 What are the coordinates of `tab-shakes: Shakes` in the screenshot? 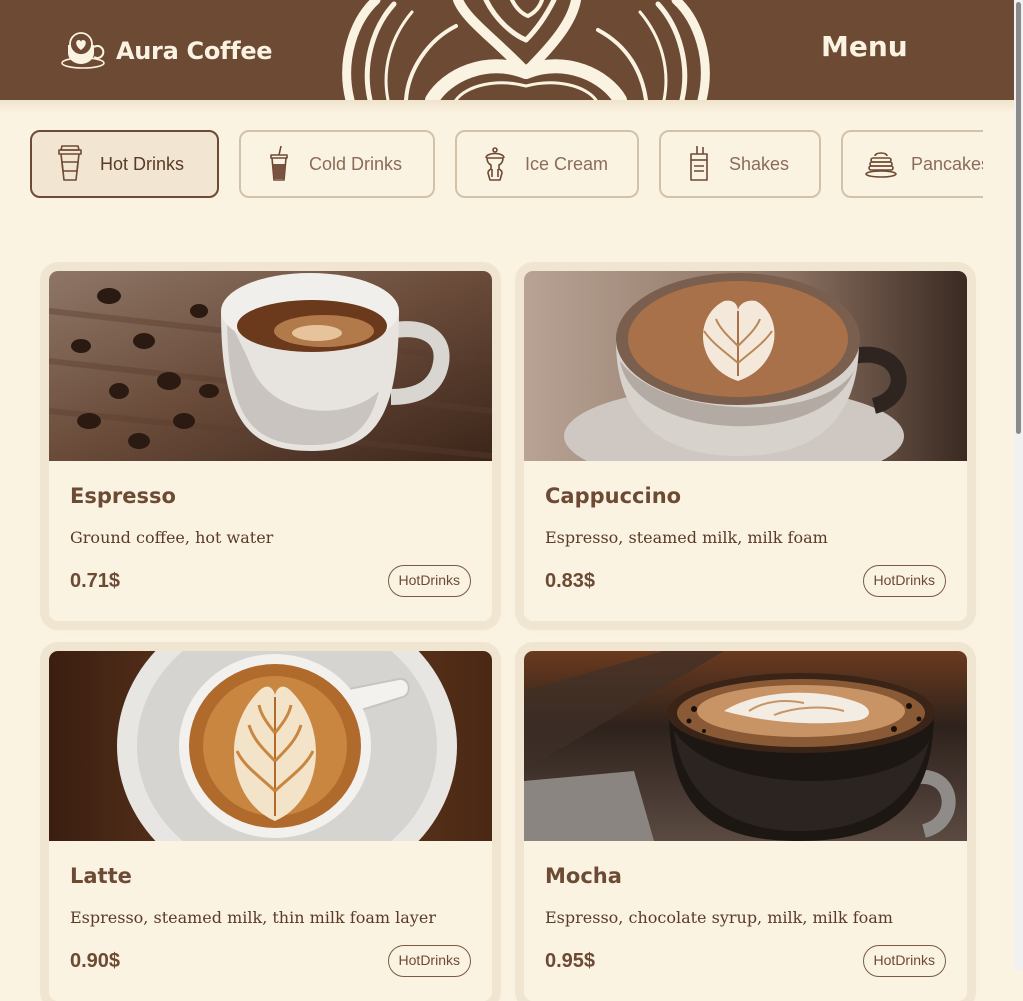 It's located at (740, 164).